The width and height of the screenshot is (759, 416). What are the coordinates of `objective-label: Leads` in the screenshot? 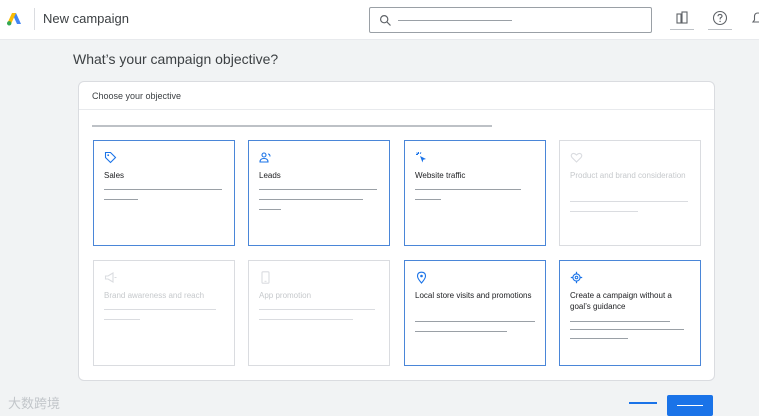 It's located at (270, 175).